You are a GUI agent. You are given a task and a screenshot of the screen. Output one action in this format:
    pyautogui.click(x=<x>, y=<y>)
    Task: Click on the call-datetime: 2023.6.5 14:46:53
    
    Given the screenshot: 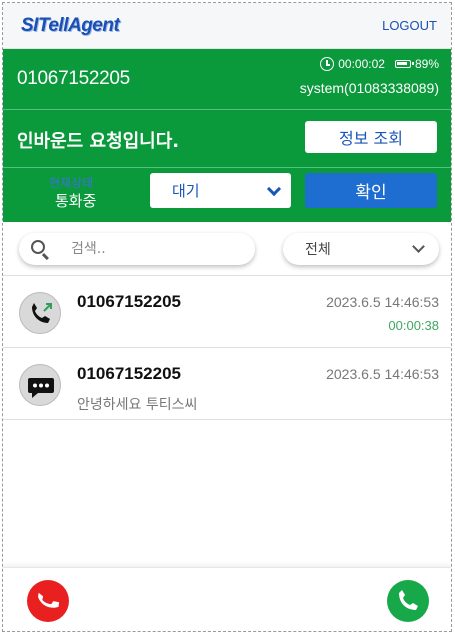 What is the action you would take?
    pyautogui.click(x=382, y=302)
    